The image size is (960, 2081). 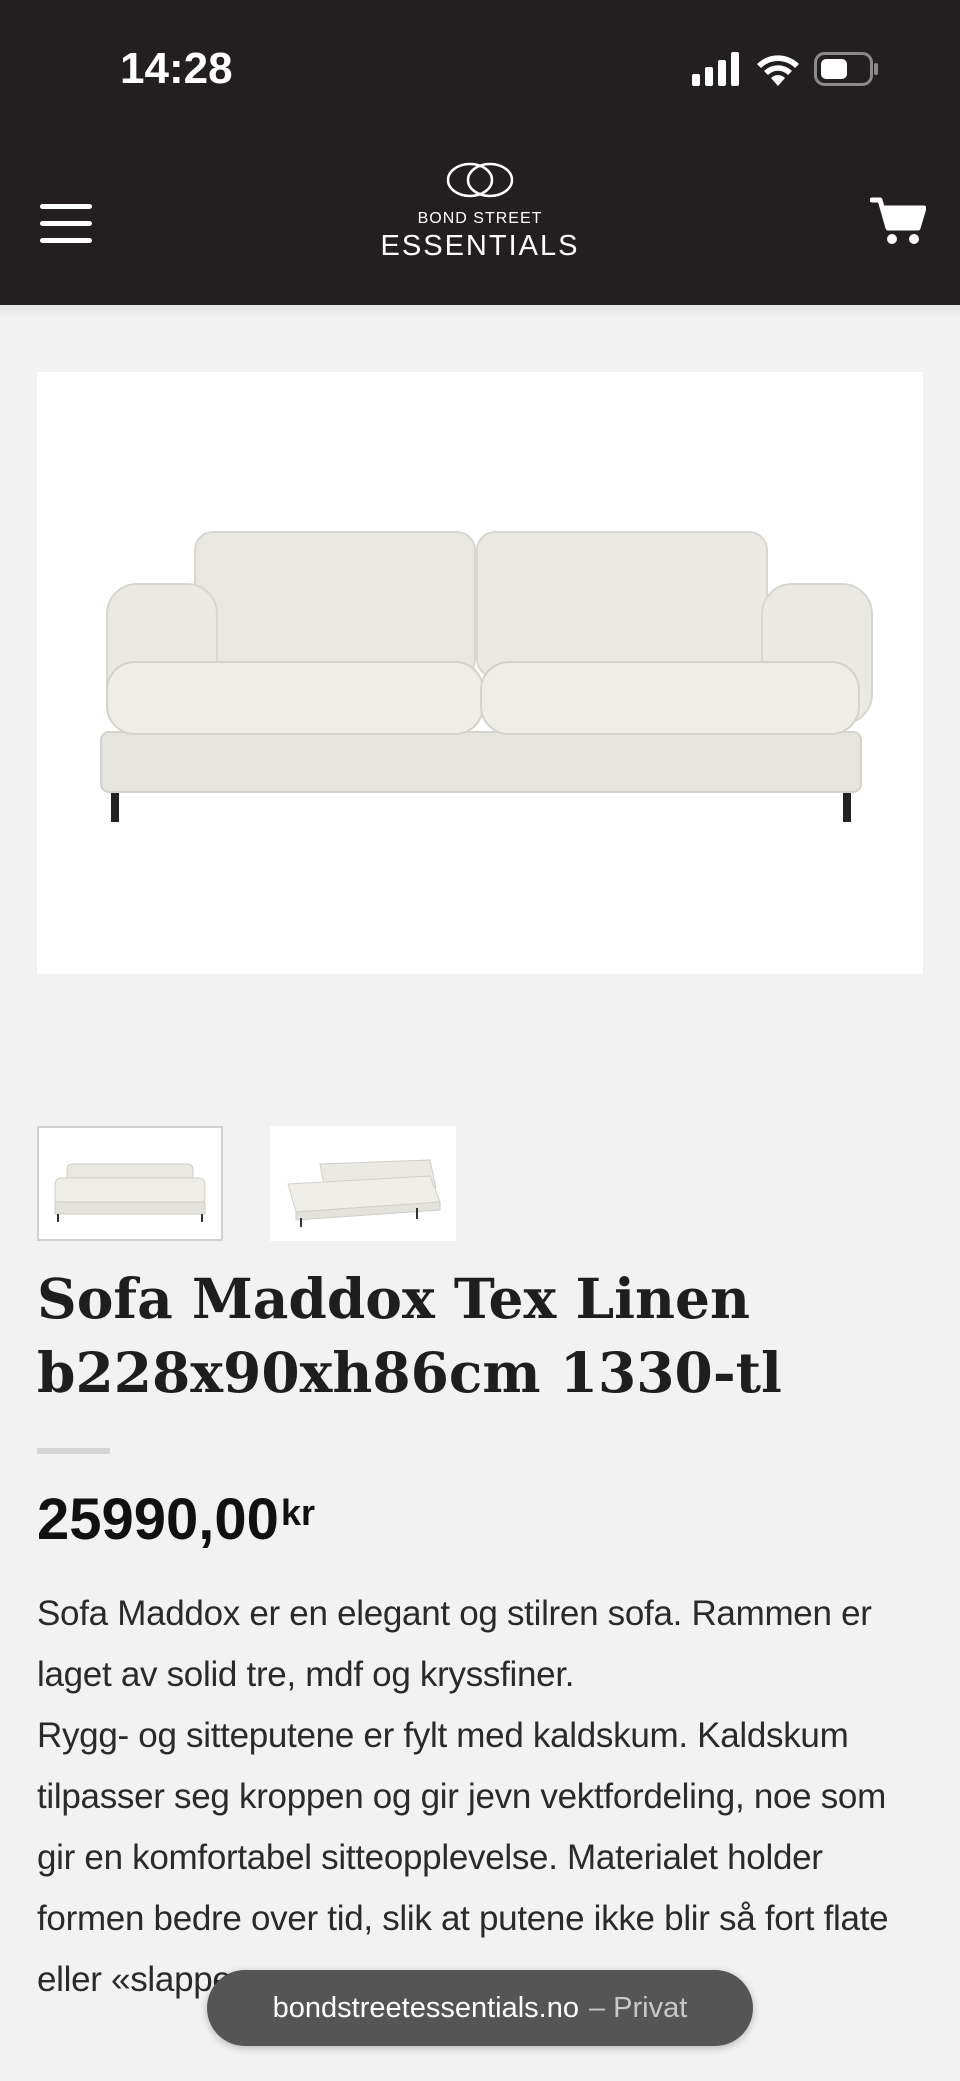 What do you see at coordinates (298, 1512) in the screenshot?
I see `price-currency: kr` at bounding box center [298, 1512].